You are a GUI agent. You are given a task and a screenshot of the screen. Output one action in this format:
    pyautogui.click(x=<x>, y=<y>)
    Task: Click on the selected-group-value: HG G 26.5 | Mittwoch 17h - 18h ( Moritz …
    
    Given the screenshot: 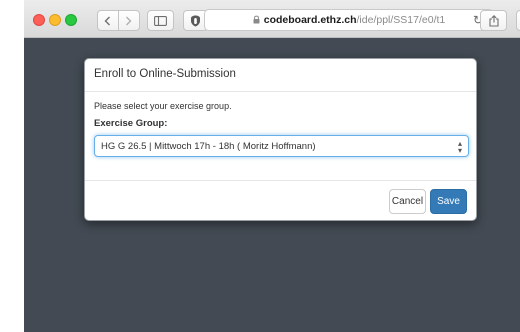 What is the action you would take?
    pyautogui.click(x=208, y=146)
    